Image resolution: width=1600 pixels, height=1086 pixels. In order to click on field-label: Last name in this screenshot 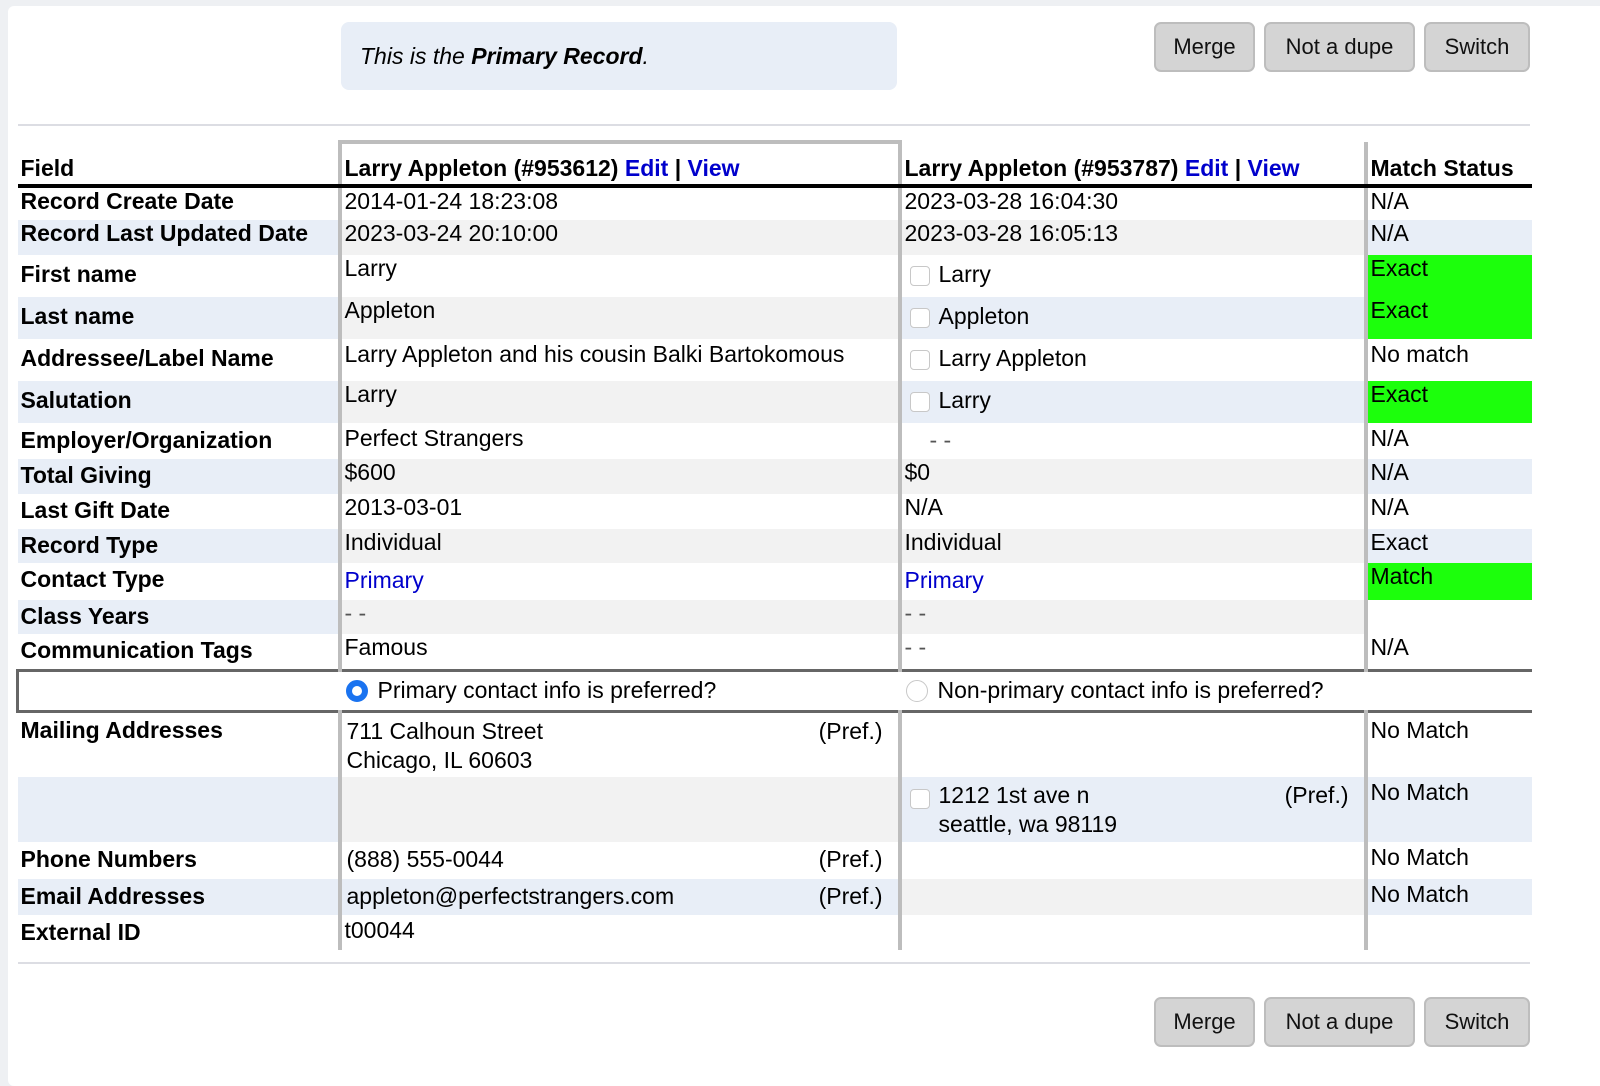, I will do `click(178, 318)`.